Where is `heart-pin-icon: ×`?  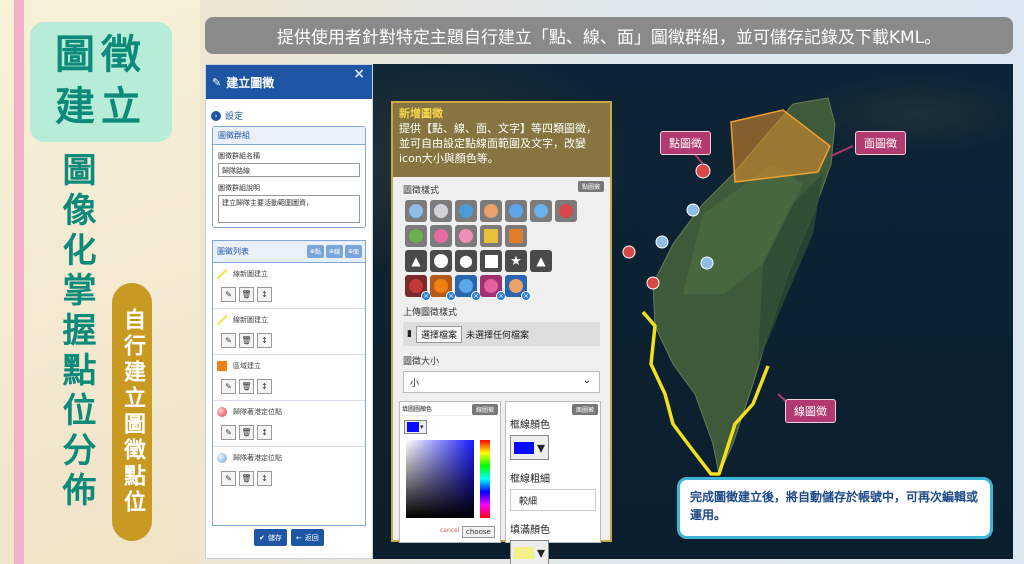
heart-pin-icon: × is located at coordinates (418, 288).